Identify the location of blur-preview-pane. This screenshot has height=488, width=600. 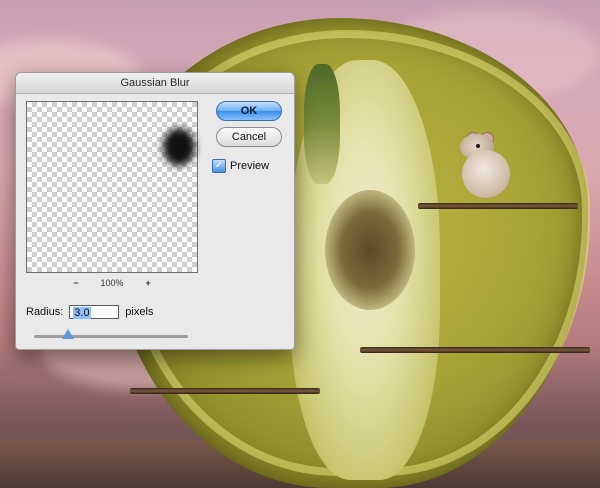
(112, 187).